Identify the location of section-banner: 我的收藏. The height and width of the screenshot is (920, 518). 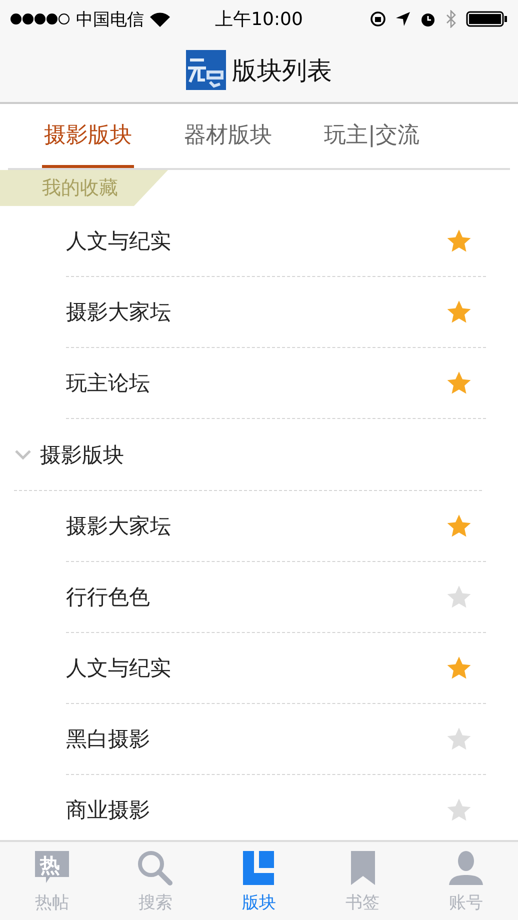
(84, 188).